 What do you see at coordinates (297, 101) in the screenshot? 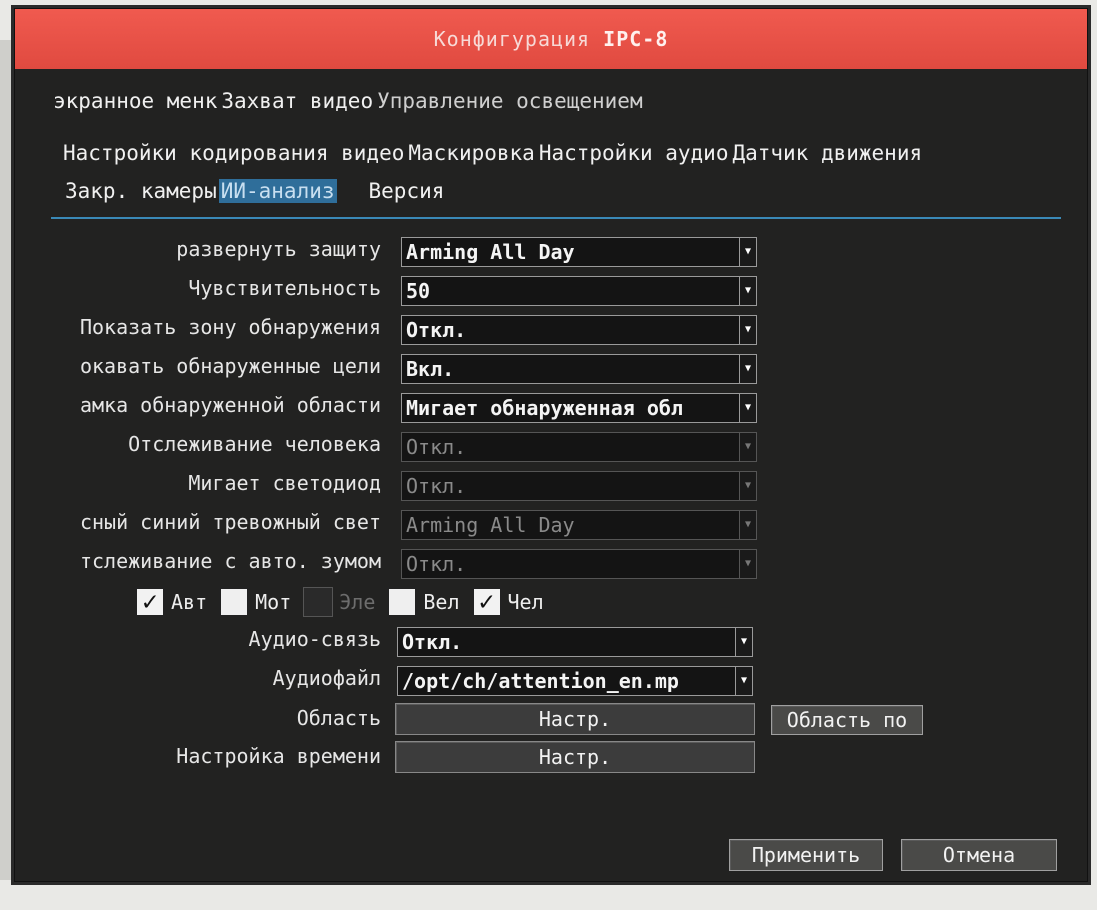
I see `tab-video-capture: Захват видео` at bounding box center [297, 101].